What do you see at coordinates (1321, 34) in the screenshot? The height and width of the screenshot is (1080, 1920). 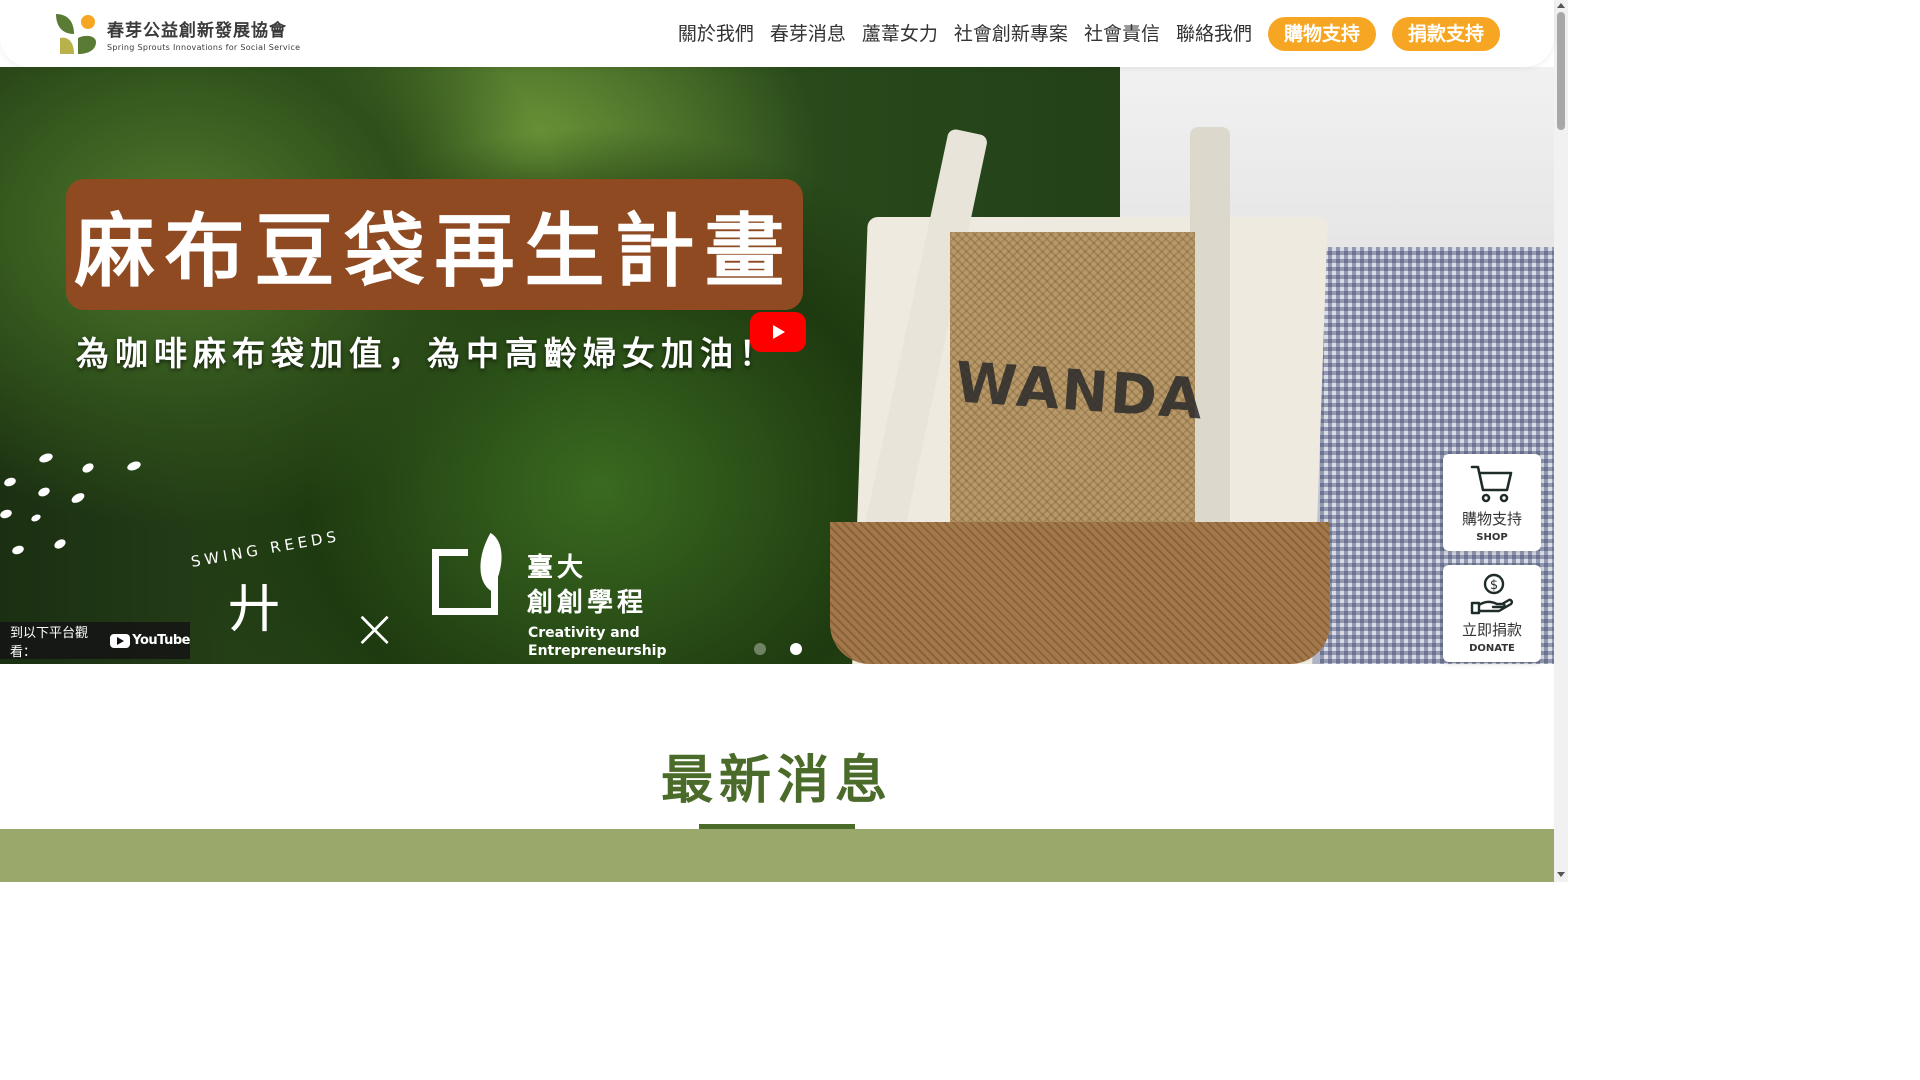 I see `shop-support-button: 購物支持` at bounding box center [1321, 34].